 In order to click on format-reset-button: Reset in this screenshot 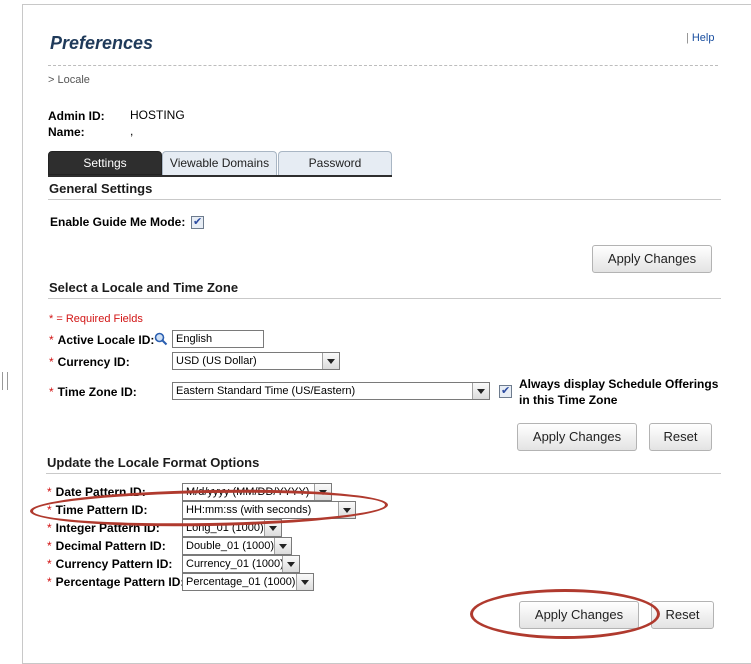, I will do `click(682, 615)`.